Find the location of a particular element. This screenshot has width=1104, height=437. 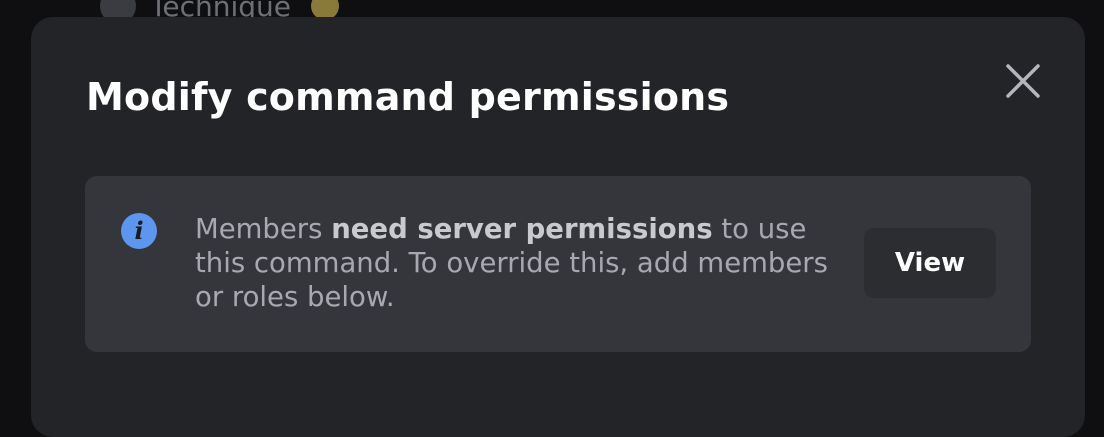

modal-title: Modify command permissions is located at coordinates (408, 97).